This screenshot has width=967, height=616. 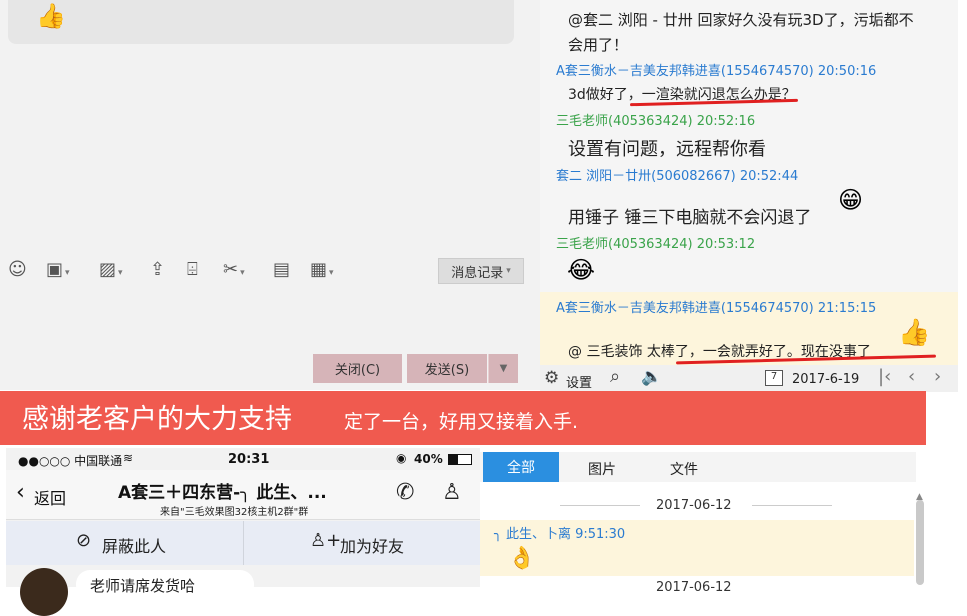 I want to click on previous-message-bubble, so click(x=261, y=22).